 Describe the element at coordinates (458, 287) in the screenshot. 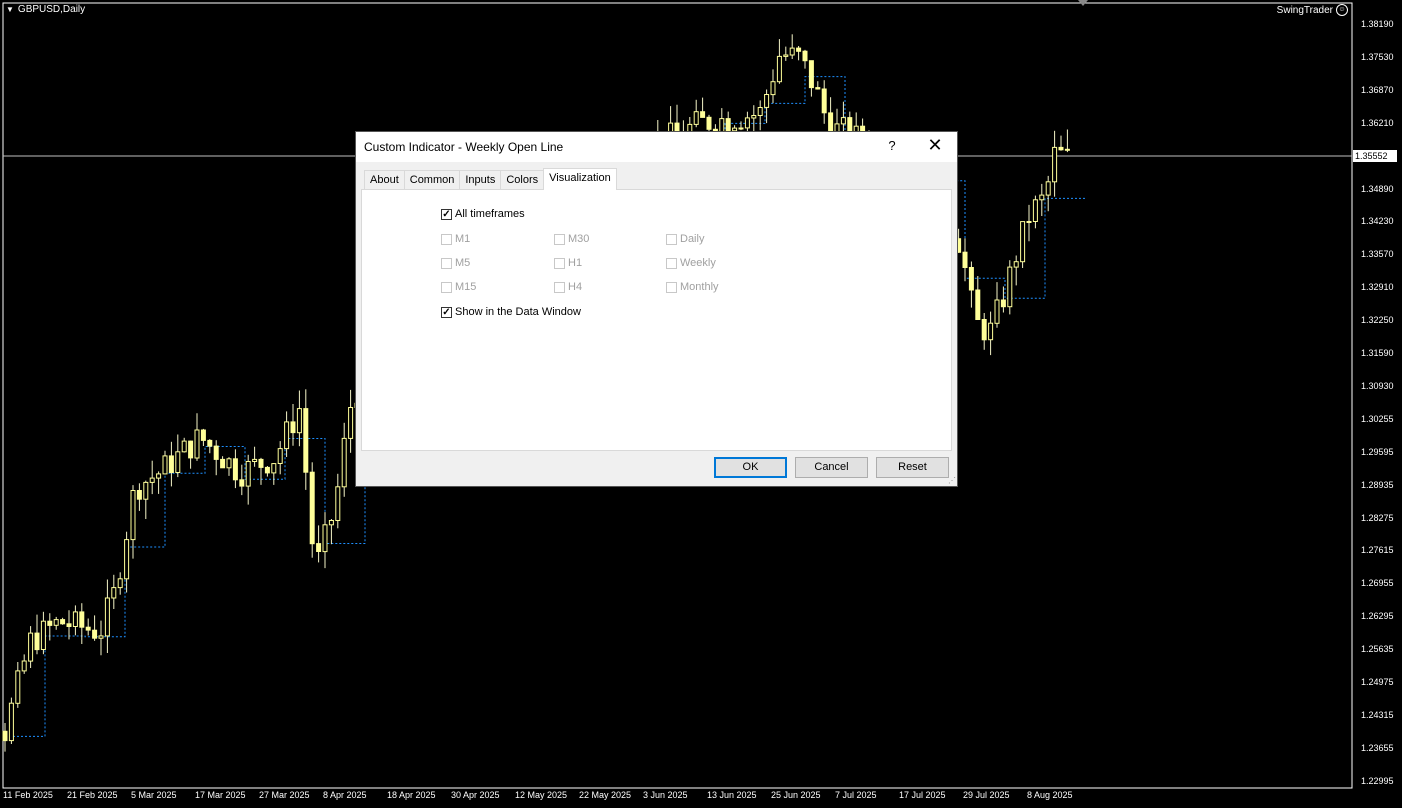

I see `m15-checkbox: M15` at that location.